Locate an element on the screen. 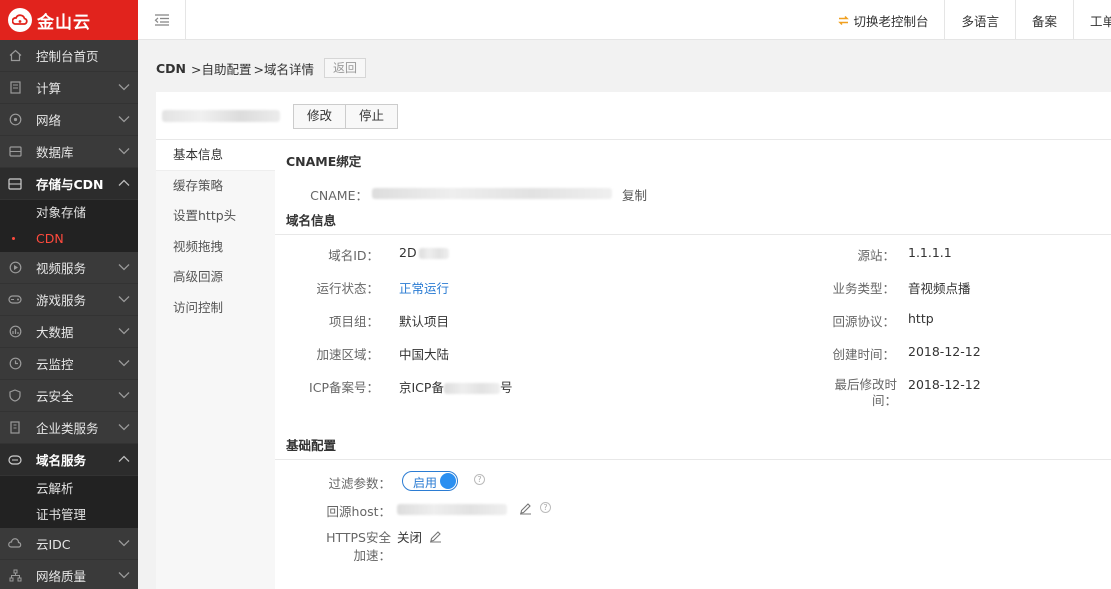 The image size is (1111, 589). filter-params-toggle: 启用 is located at coordinates (430, 481).